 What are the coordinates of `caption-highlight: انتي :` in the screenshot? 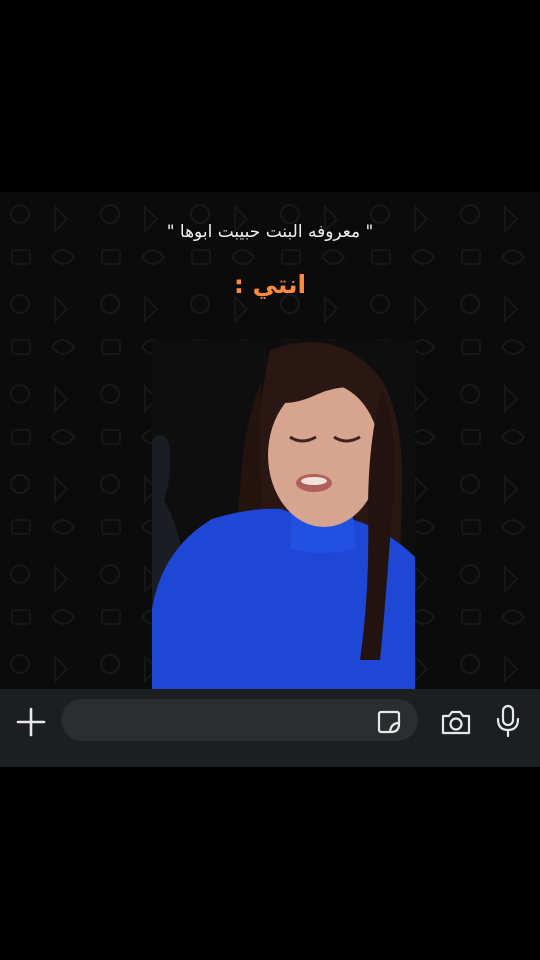 It's located at (270, 284).